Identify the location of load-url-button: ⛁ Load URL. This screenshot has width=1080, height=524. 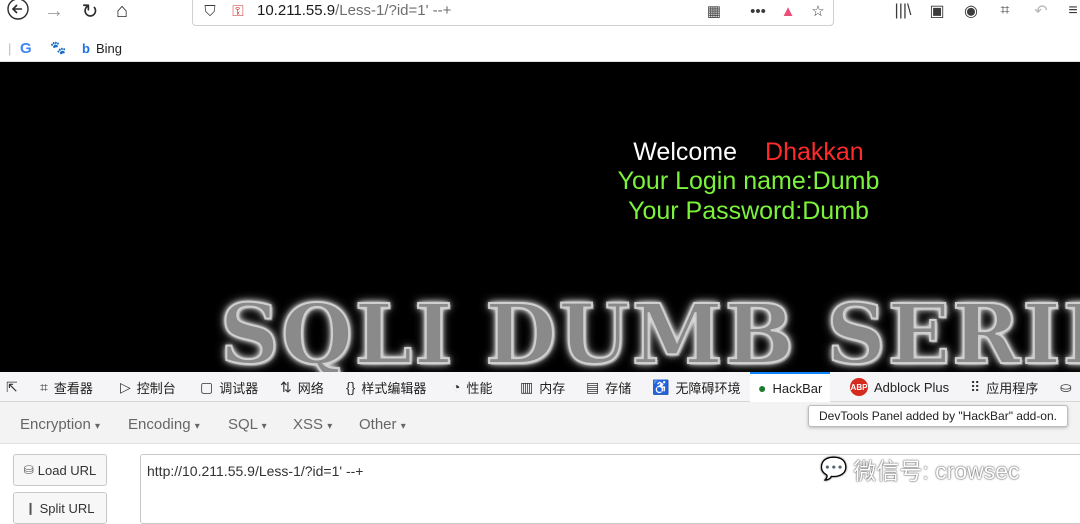
(60, 470).